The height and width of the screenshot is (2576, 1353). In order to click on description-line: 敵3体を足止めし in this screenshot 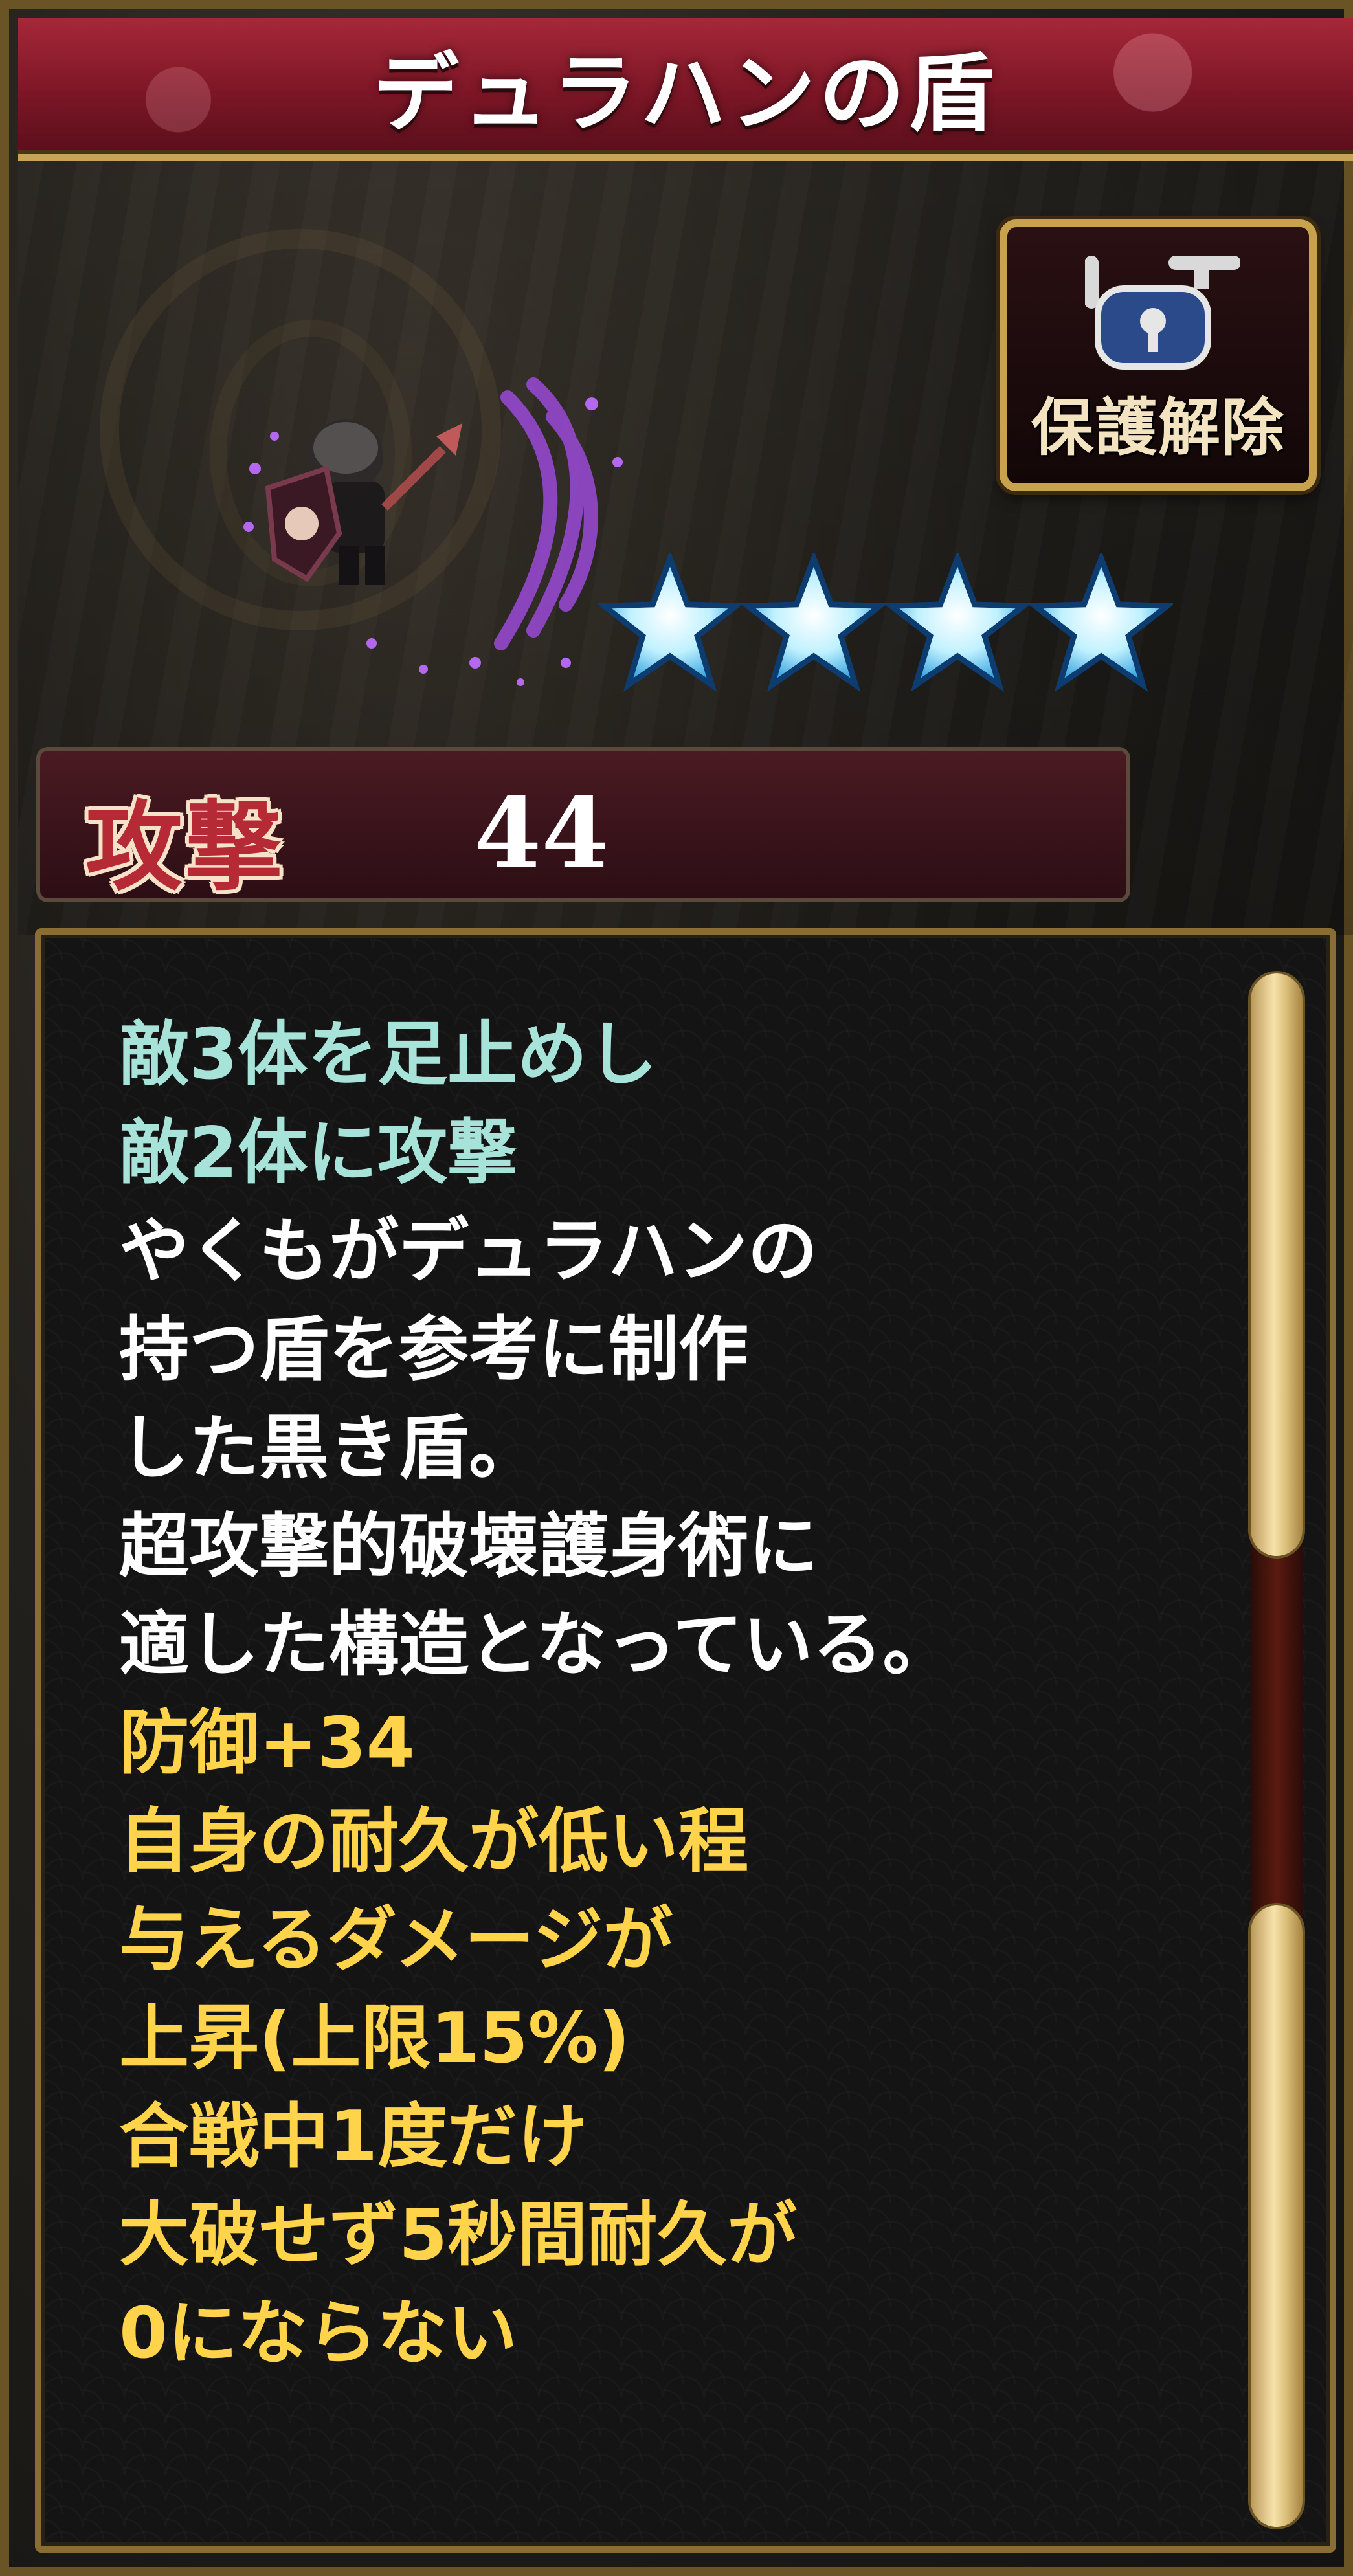, I will do `click(388, 1054)`.